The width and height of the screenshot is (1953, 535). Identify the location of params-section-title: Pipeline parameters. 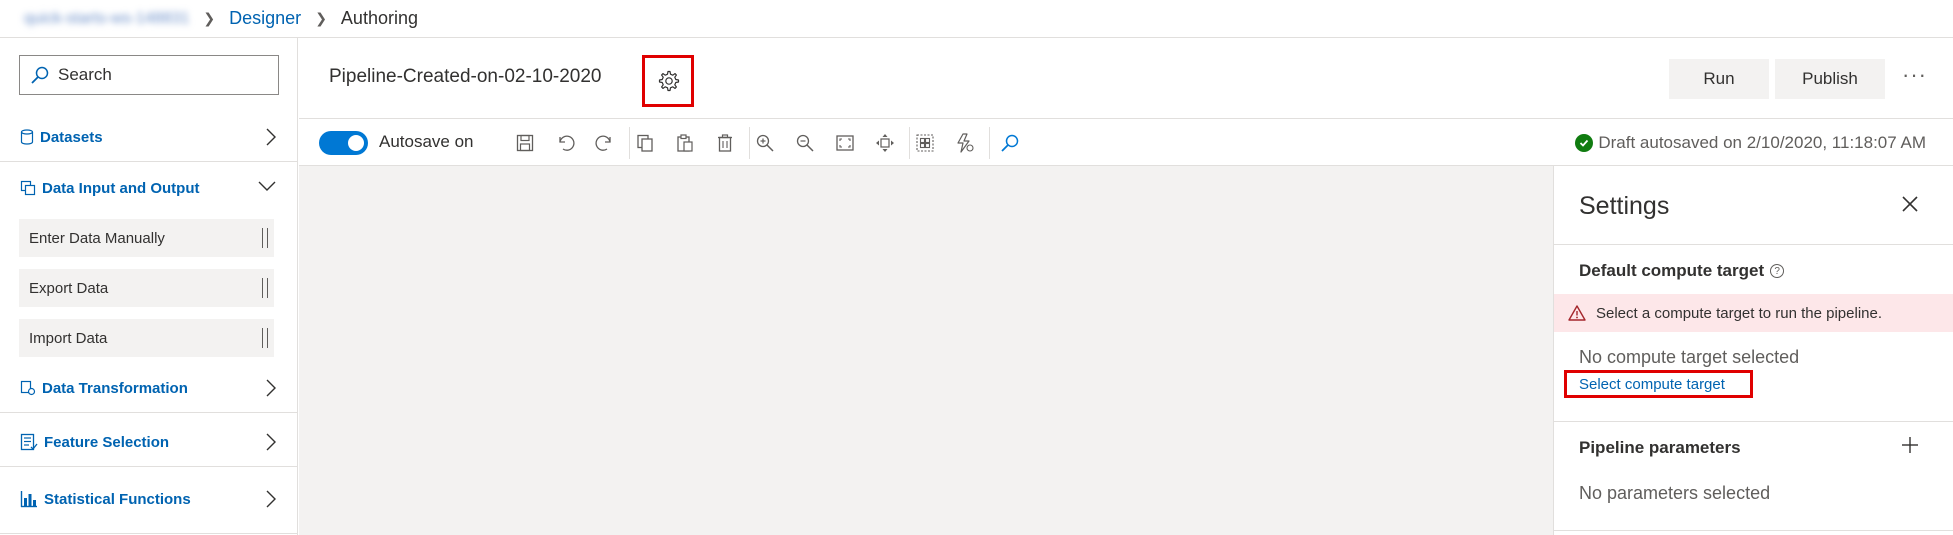
(1660, 447).